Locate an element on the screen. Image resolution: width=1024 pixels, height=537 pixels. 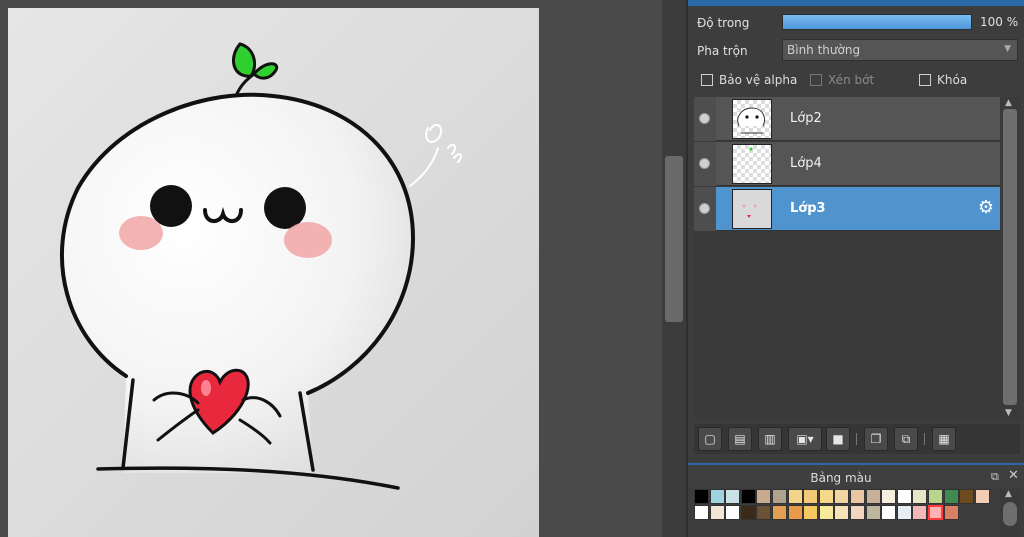
opacity-label: Độ trong is located at coordinates (723, 23).